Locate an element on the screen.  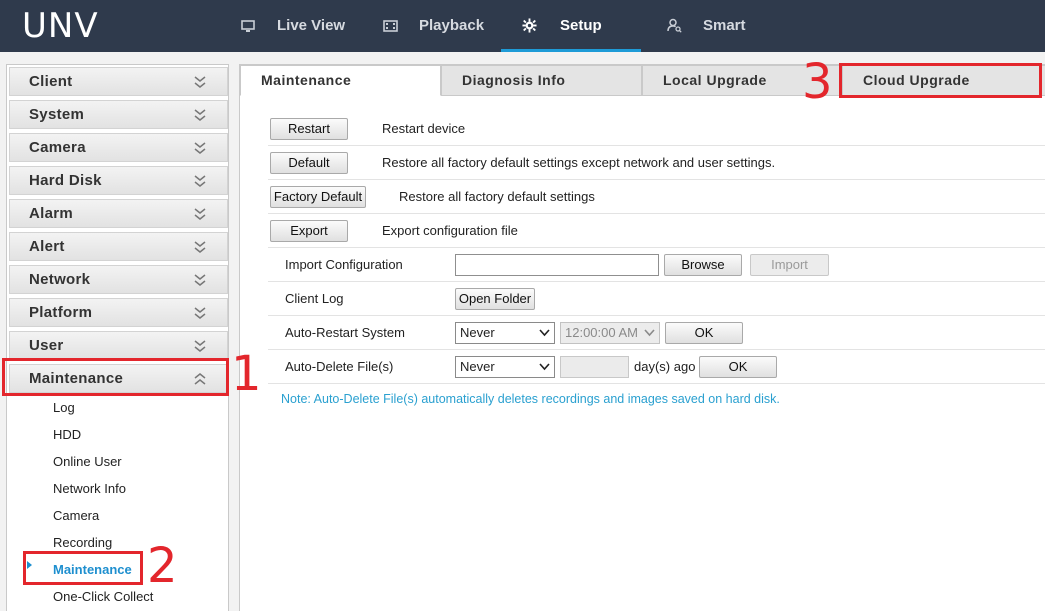
nav-live-view: Live View is located at coordinates (297, 26).